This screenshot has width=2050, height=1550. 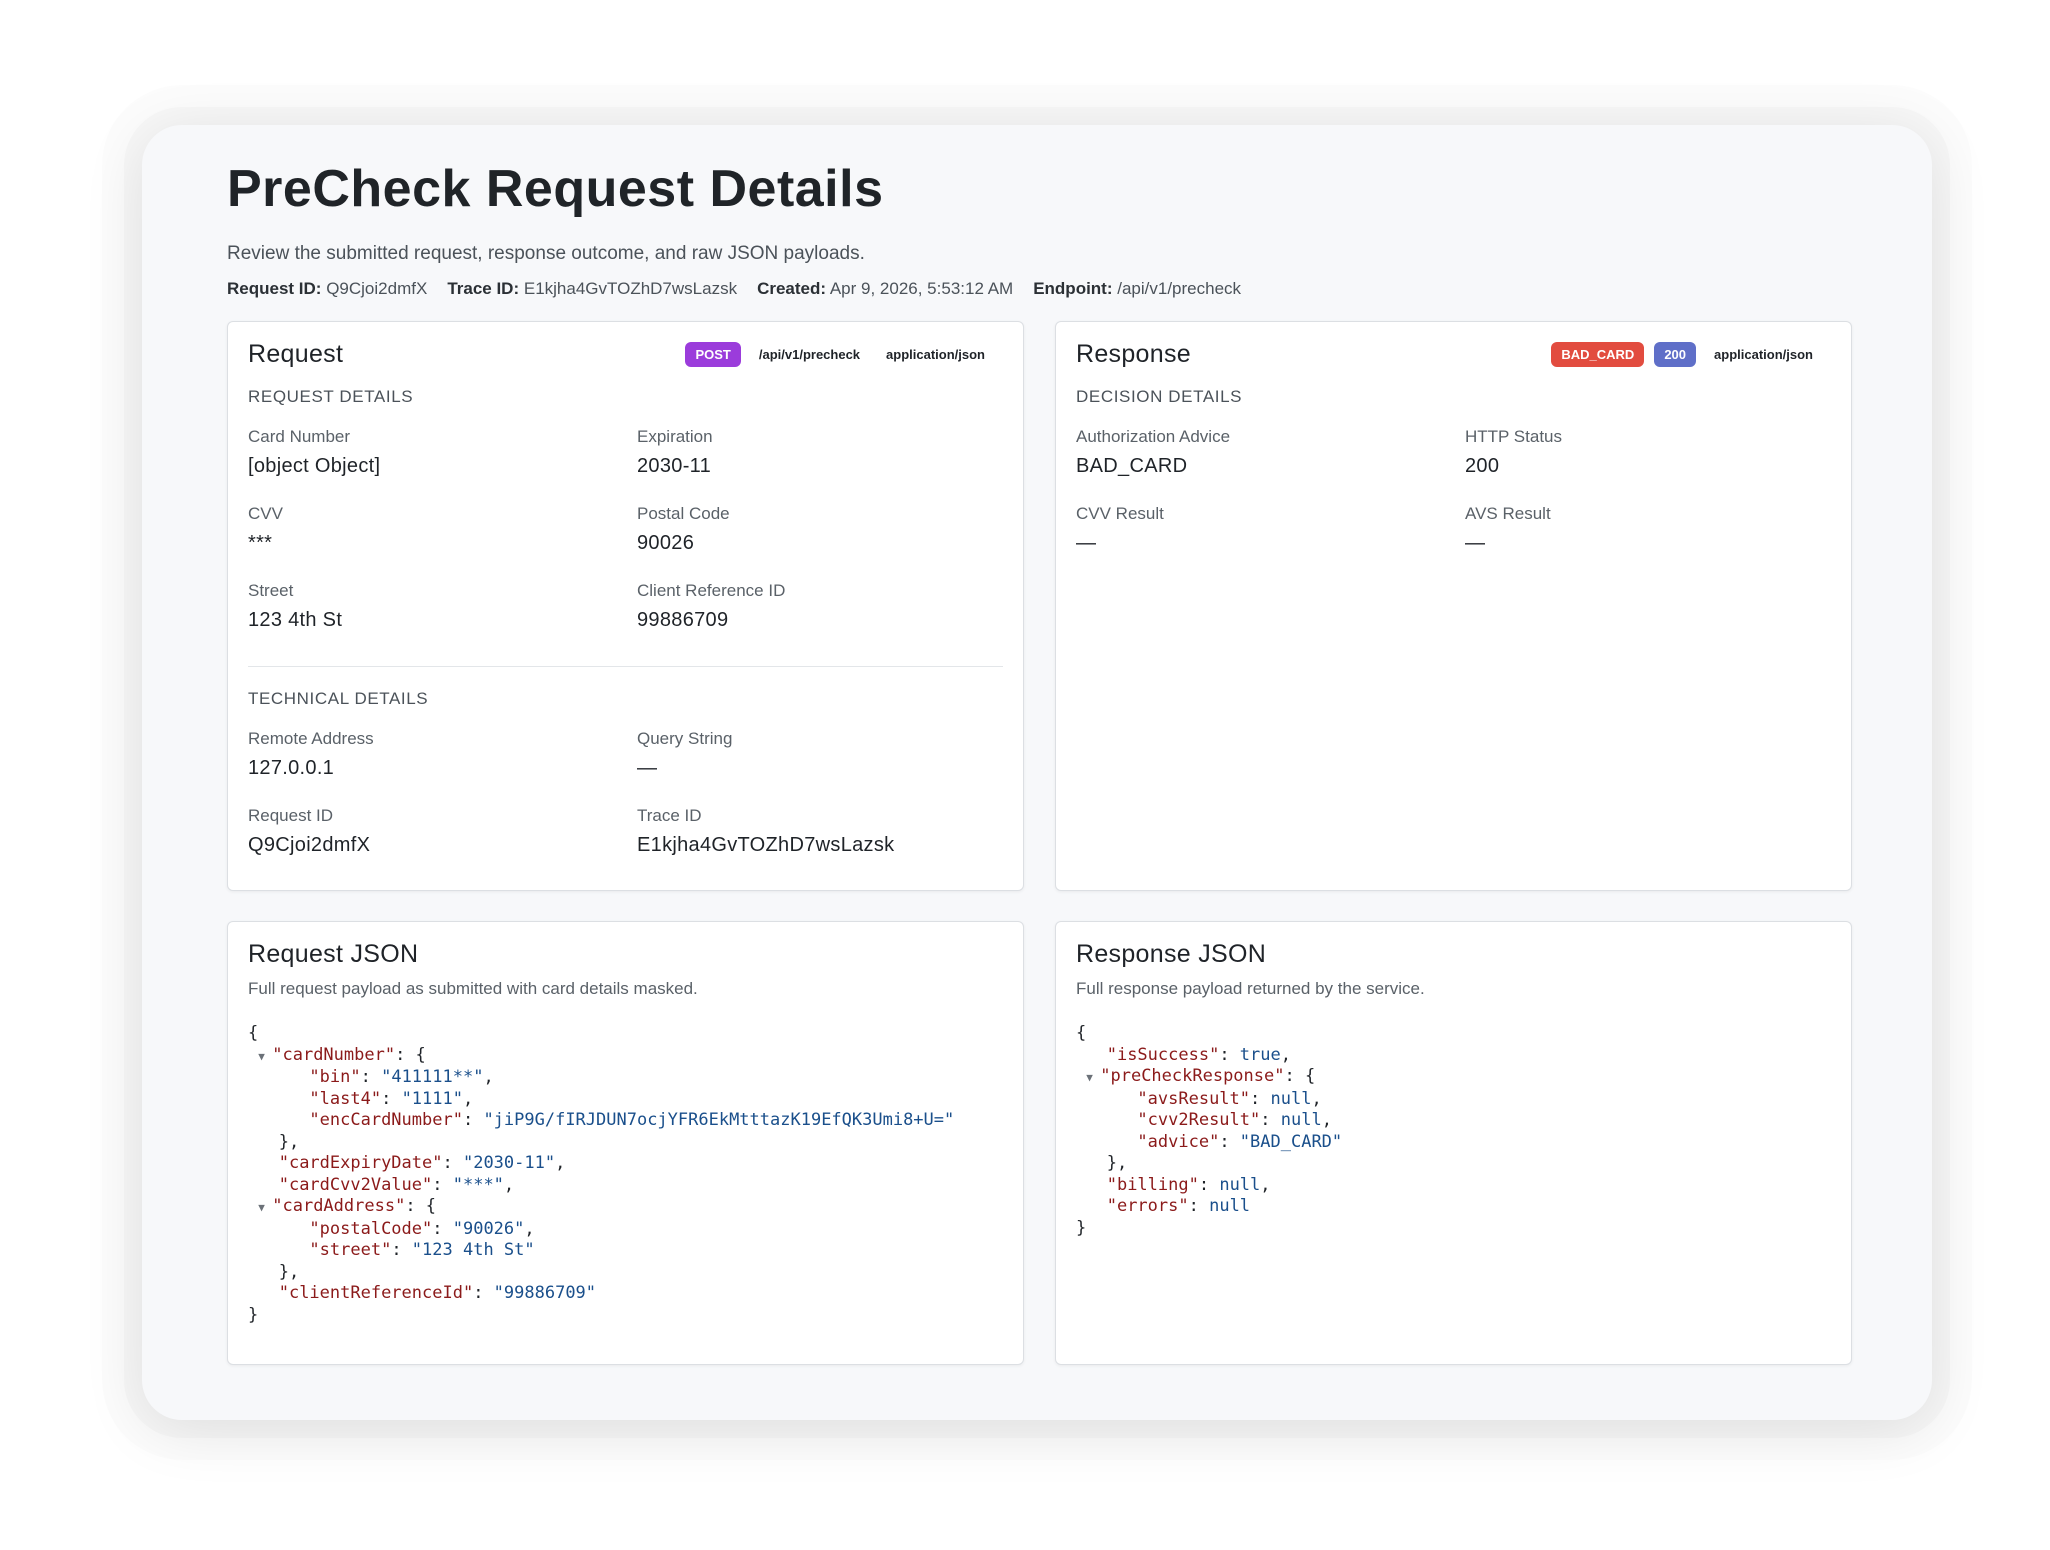 I want to click on field-cvv-result: CVV Result —, so click(x=1120, y=529).